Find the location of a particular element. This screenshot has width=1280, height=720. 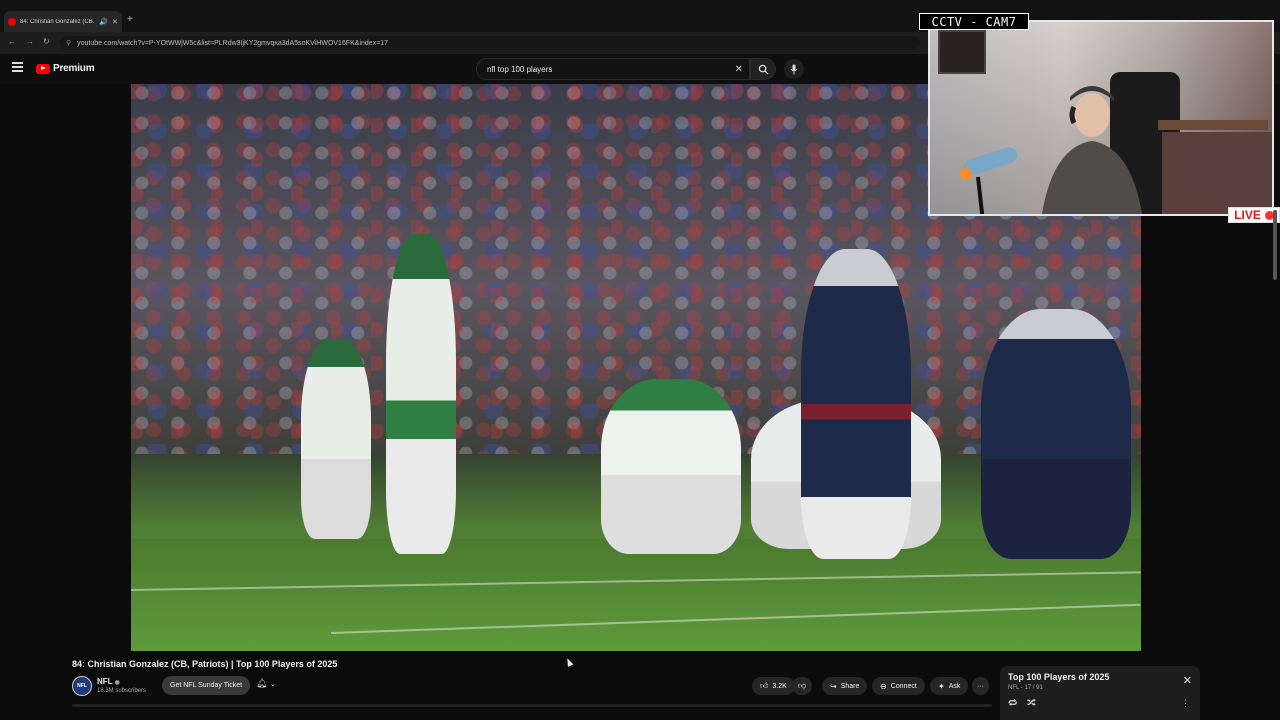

browser-tab: 84: Christian Gonzalez (CB... 🔊 ✕ is located at coordinates (63, 21).